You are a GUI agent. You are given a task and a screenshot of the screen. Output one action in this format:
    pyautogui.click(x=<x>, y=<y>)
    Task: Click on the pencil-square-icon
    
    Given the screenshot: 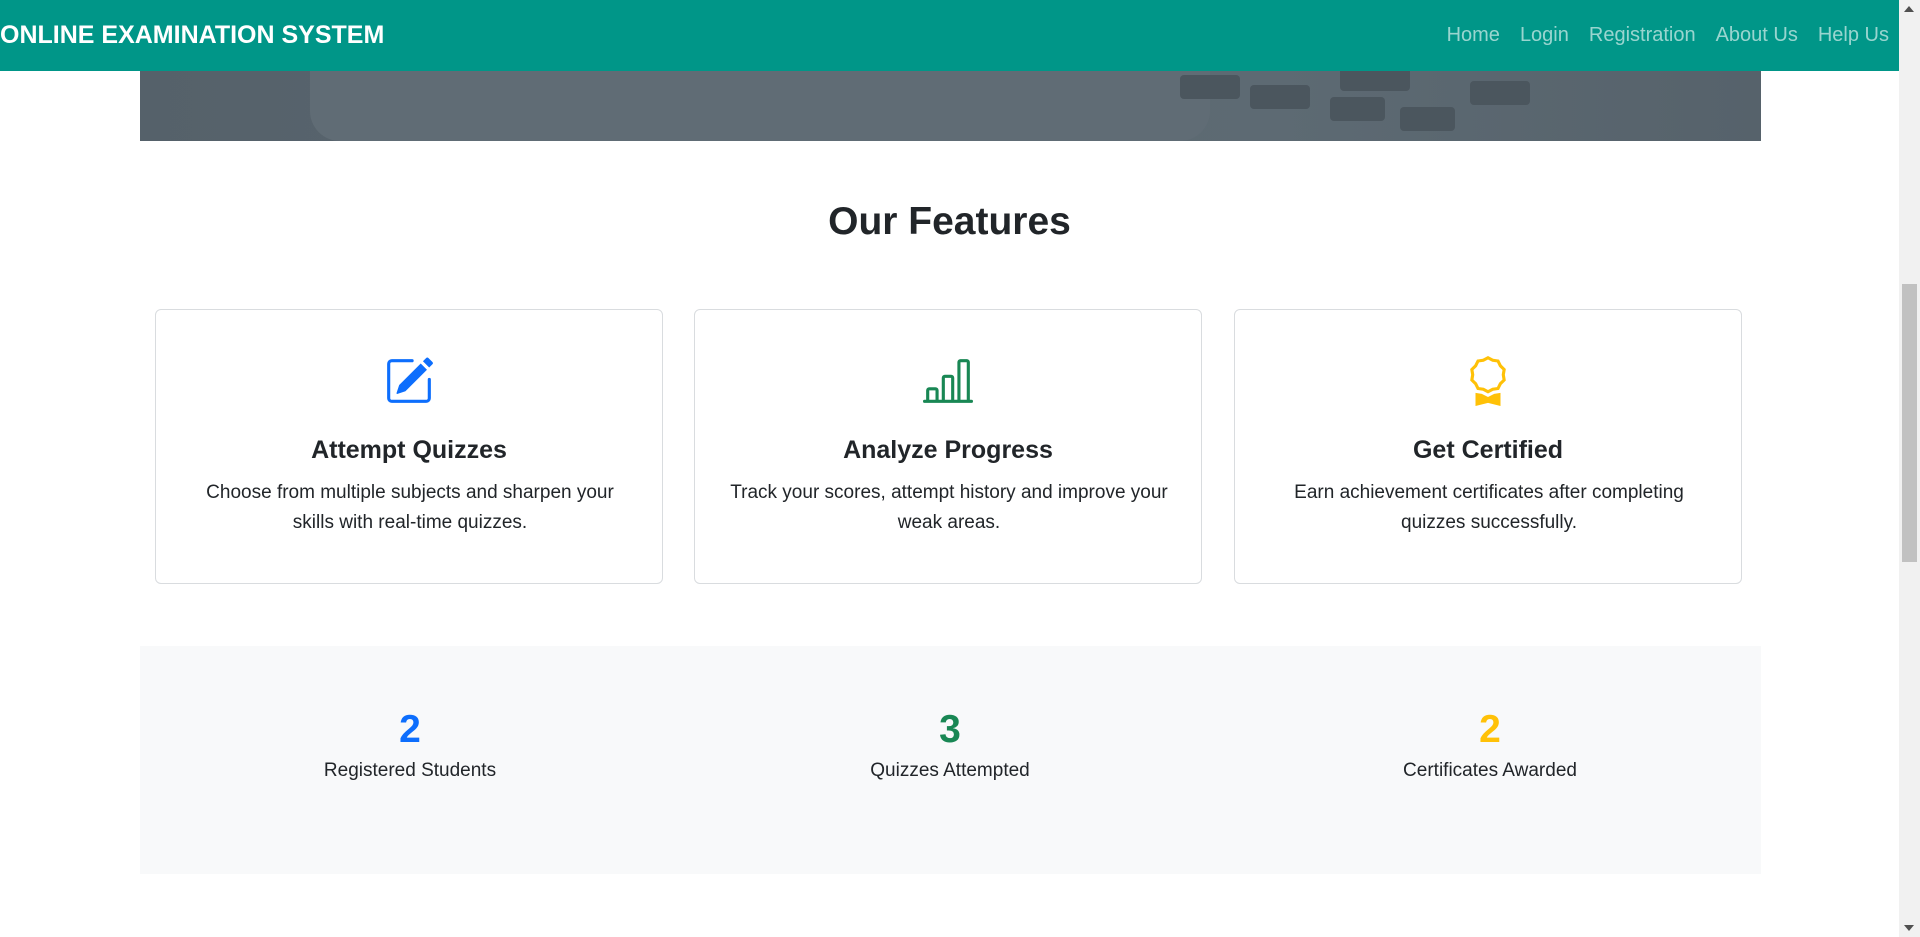 What is the action you would take?
    pyautogui.click(x=409, y=382)
    